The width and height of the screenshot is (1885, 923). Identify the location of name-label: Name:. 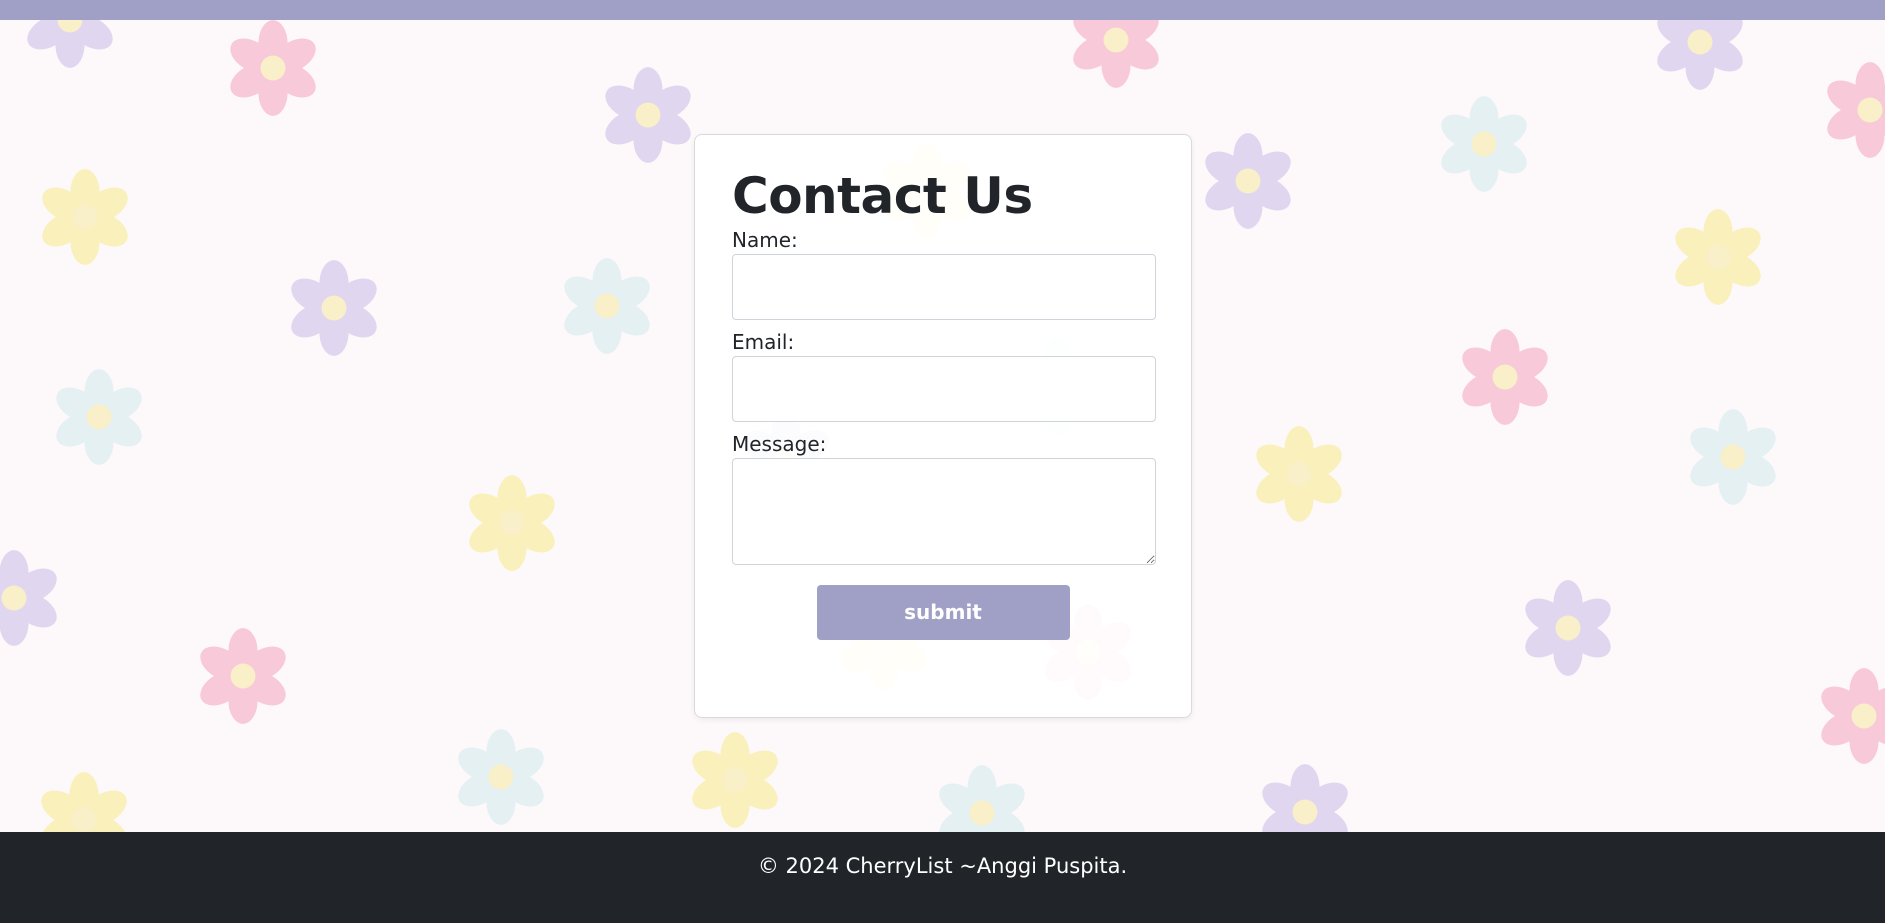
(765, 239).